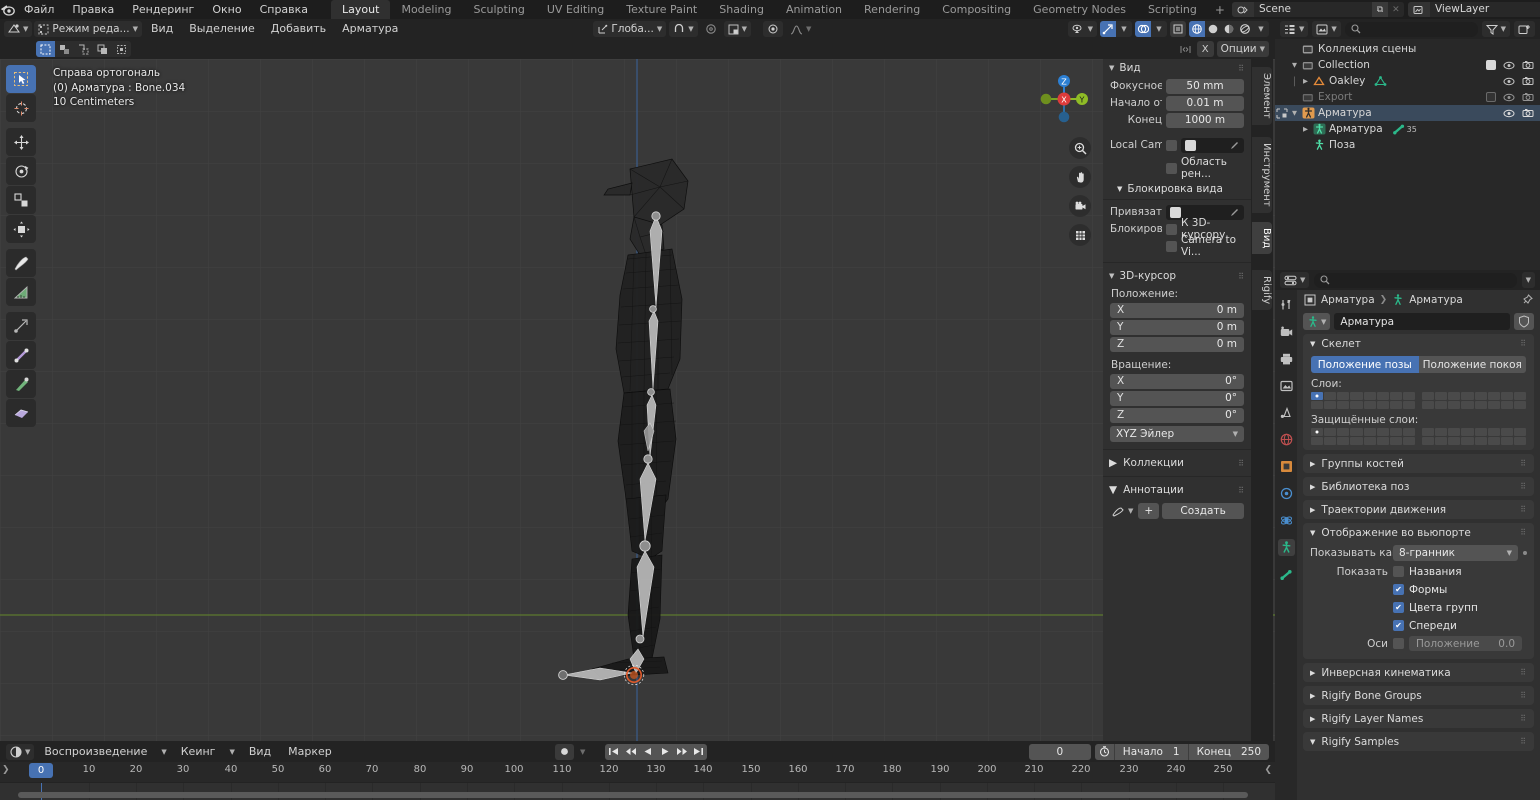  Describe the element at coordinates (1242, 49) in the screenshot. I see `options-dropdown: Опции ▼` at that location.